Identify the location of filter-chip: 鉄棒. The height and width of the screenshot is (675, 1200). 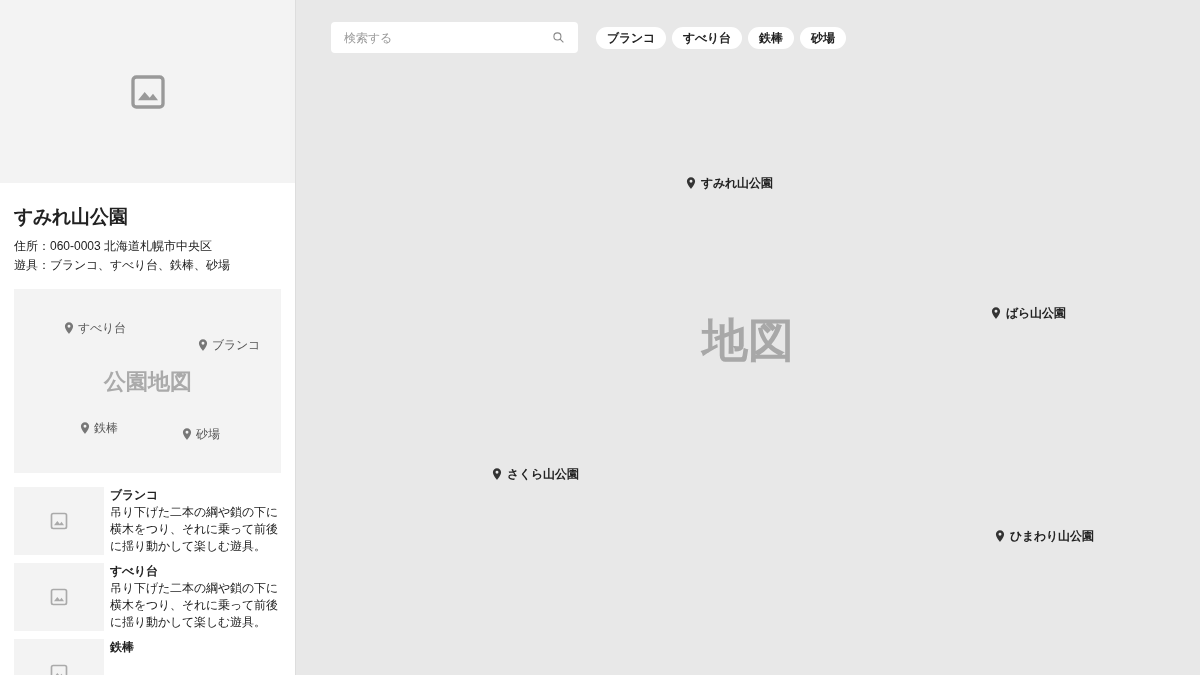
(771, 37).